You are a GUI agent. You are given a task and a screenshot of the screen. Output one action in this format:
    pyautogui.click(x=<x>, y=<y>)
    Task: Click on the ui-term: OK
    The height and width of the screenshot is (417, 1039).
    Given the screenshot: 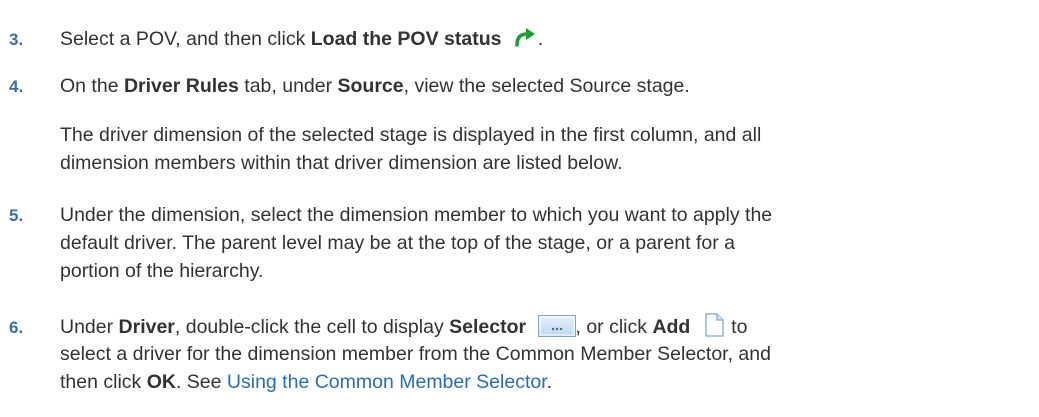 What is the action you would take?
    pyautogui.click(x=161, y=382)
    